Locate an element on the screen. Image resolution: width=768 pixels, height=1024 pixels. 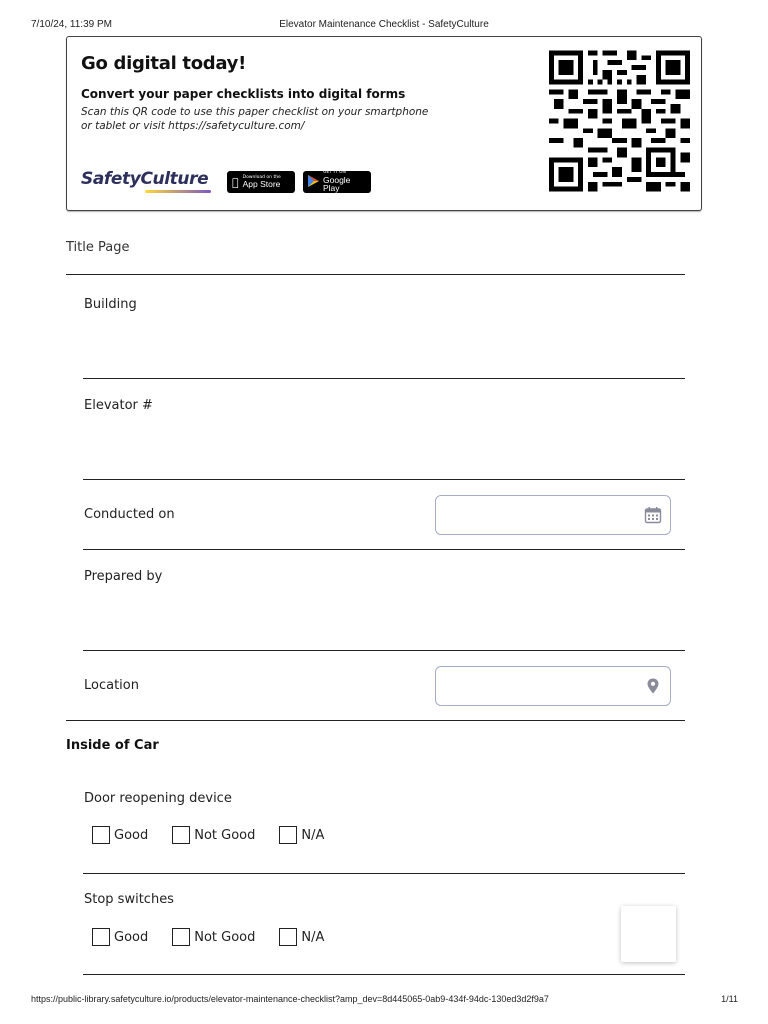
appstore-big-text: App Store is located at coordinates (258, 184).